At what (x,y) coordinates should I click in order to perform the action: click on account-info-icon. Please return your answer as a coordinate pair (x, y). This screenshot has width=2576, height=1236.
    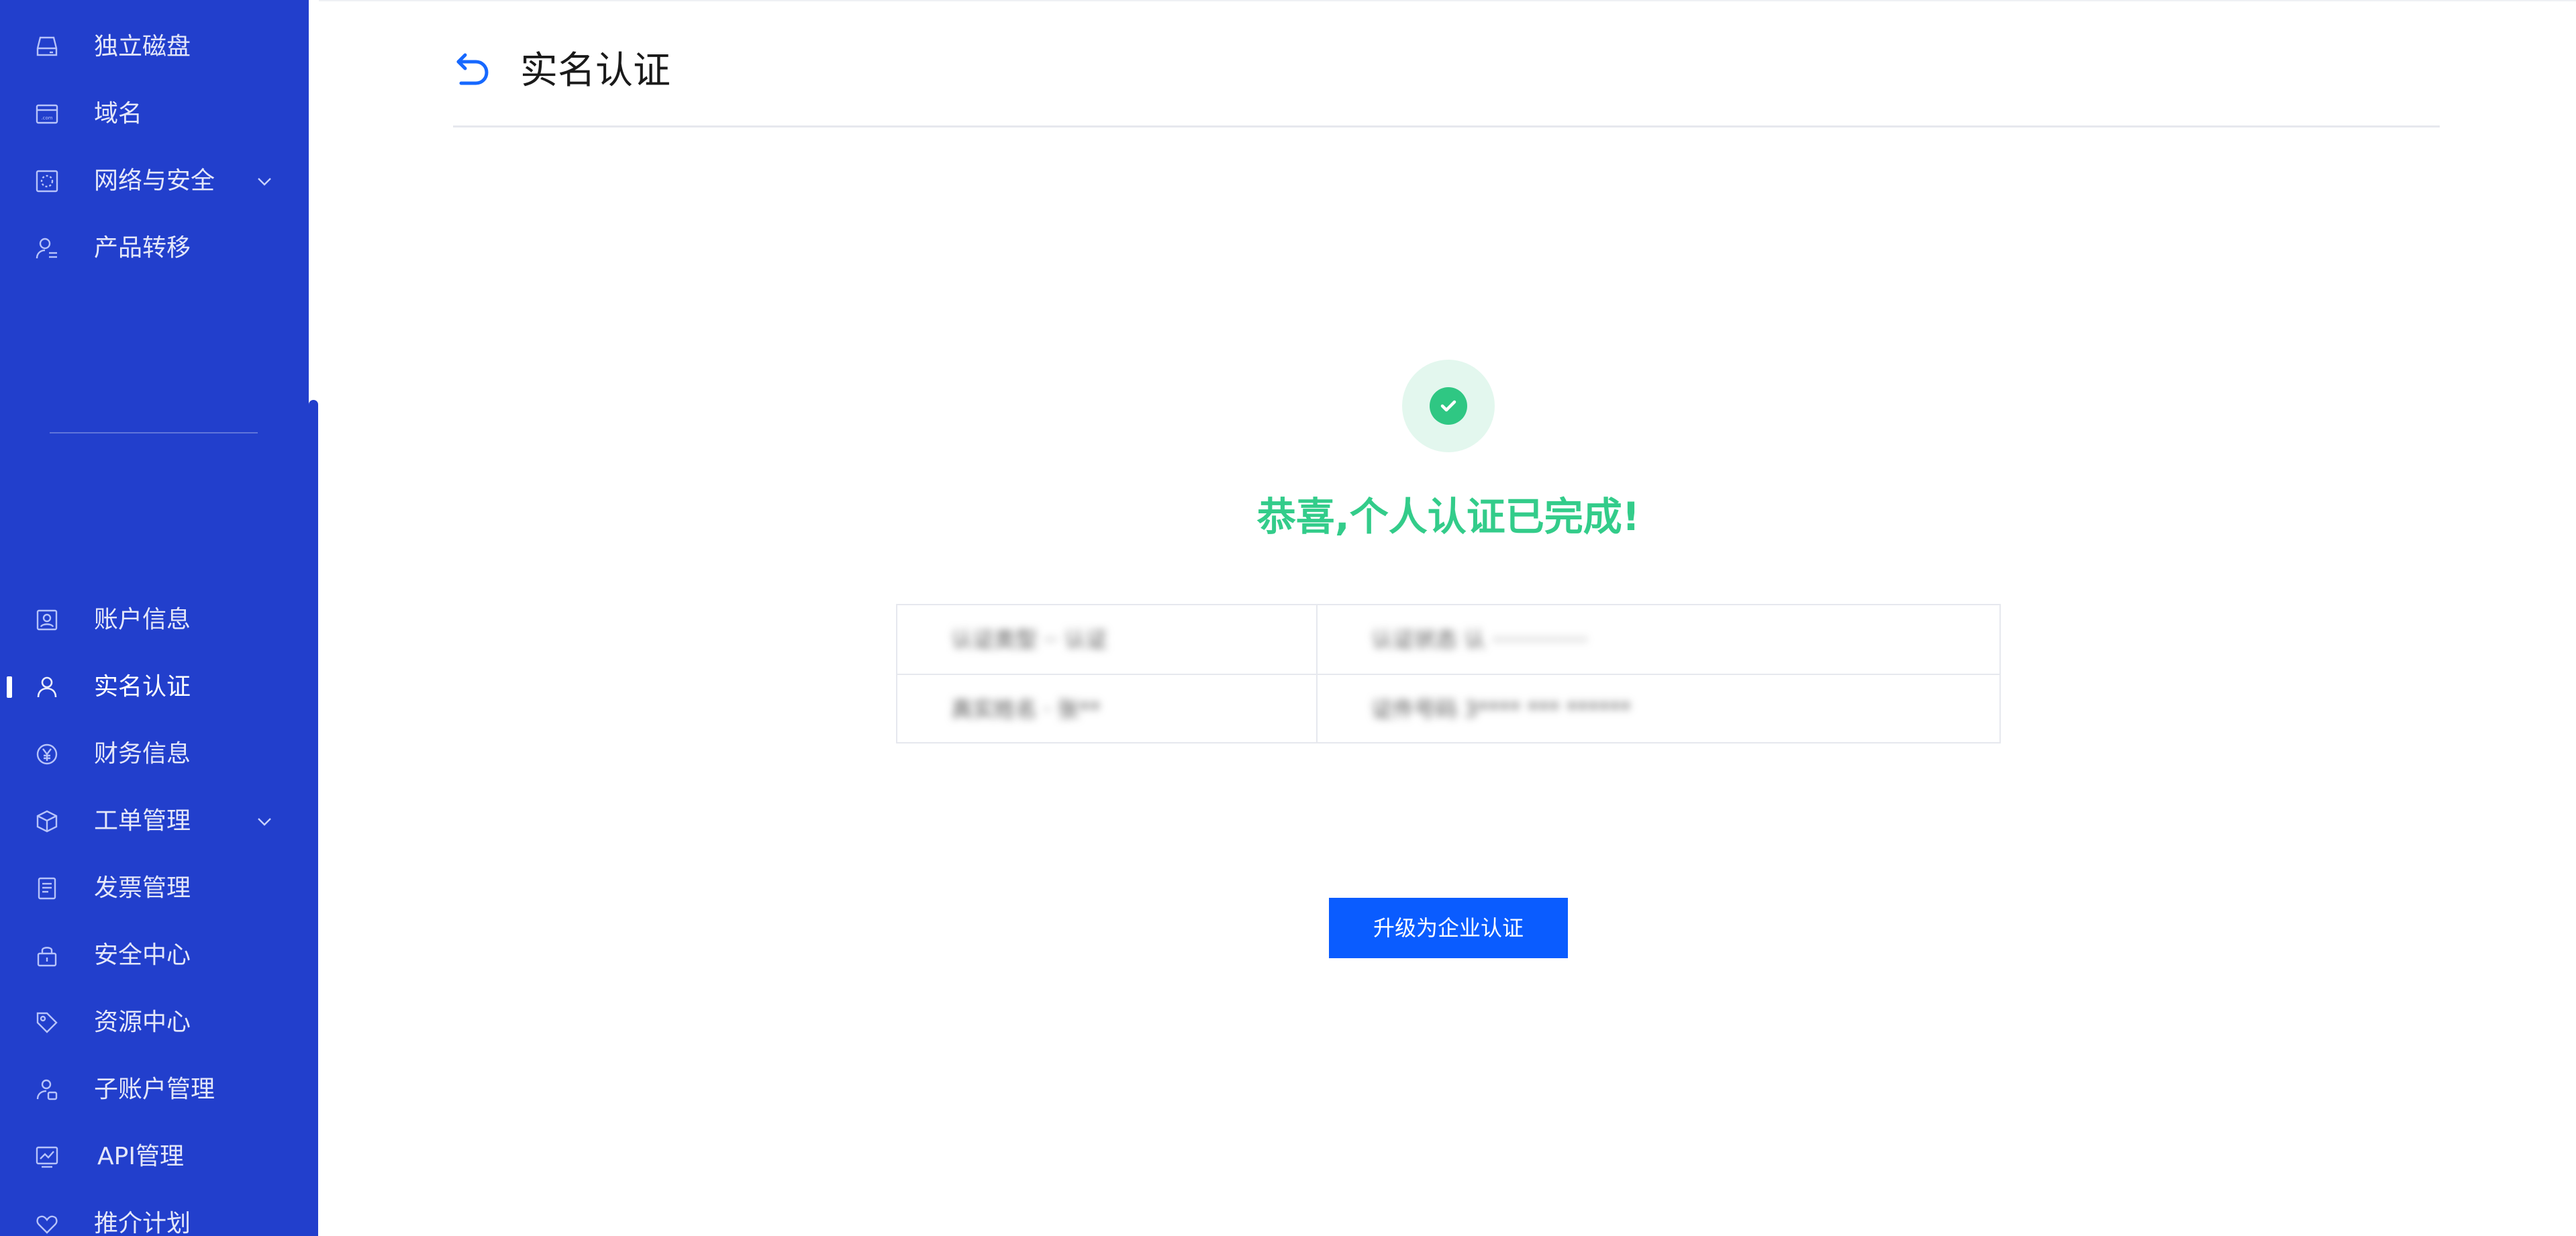
    Looking at the image, I should click on (47, 620).